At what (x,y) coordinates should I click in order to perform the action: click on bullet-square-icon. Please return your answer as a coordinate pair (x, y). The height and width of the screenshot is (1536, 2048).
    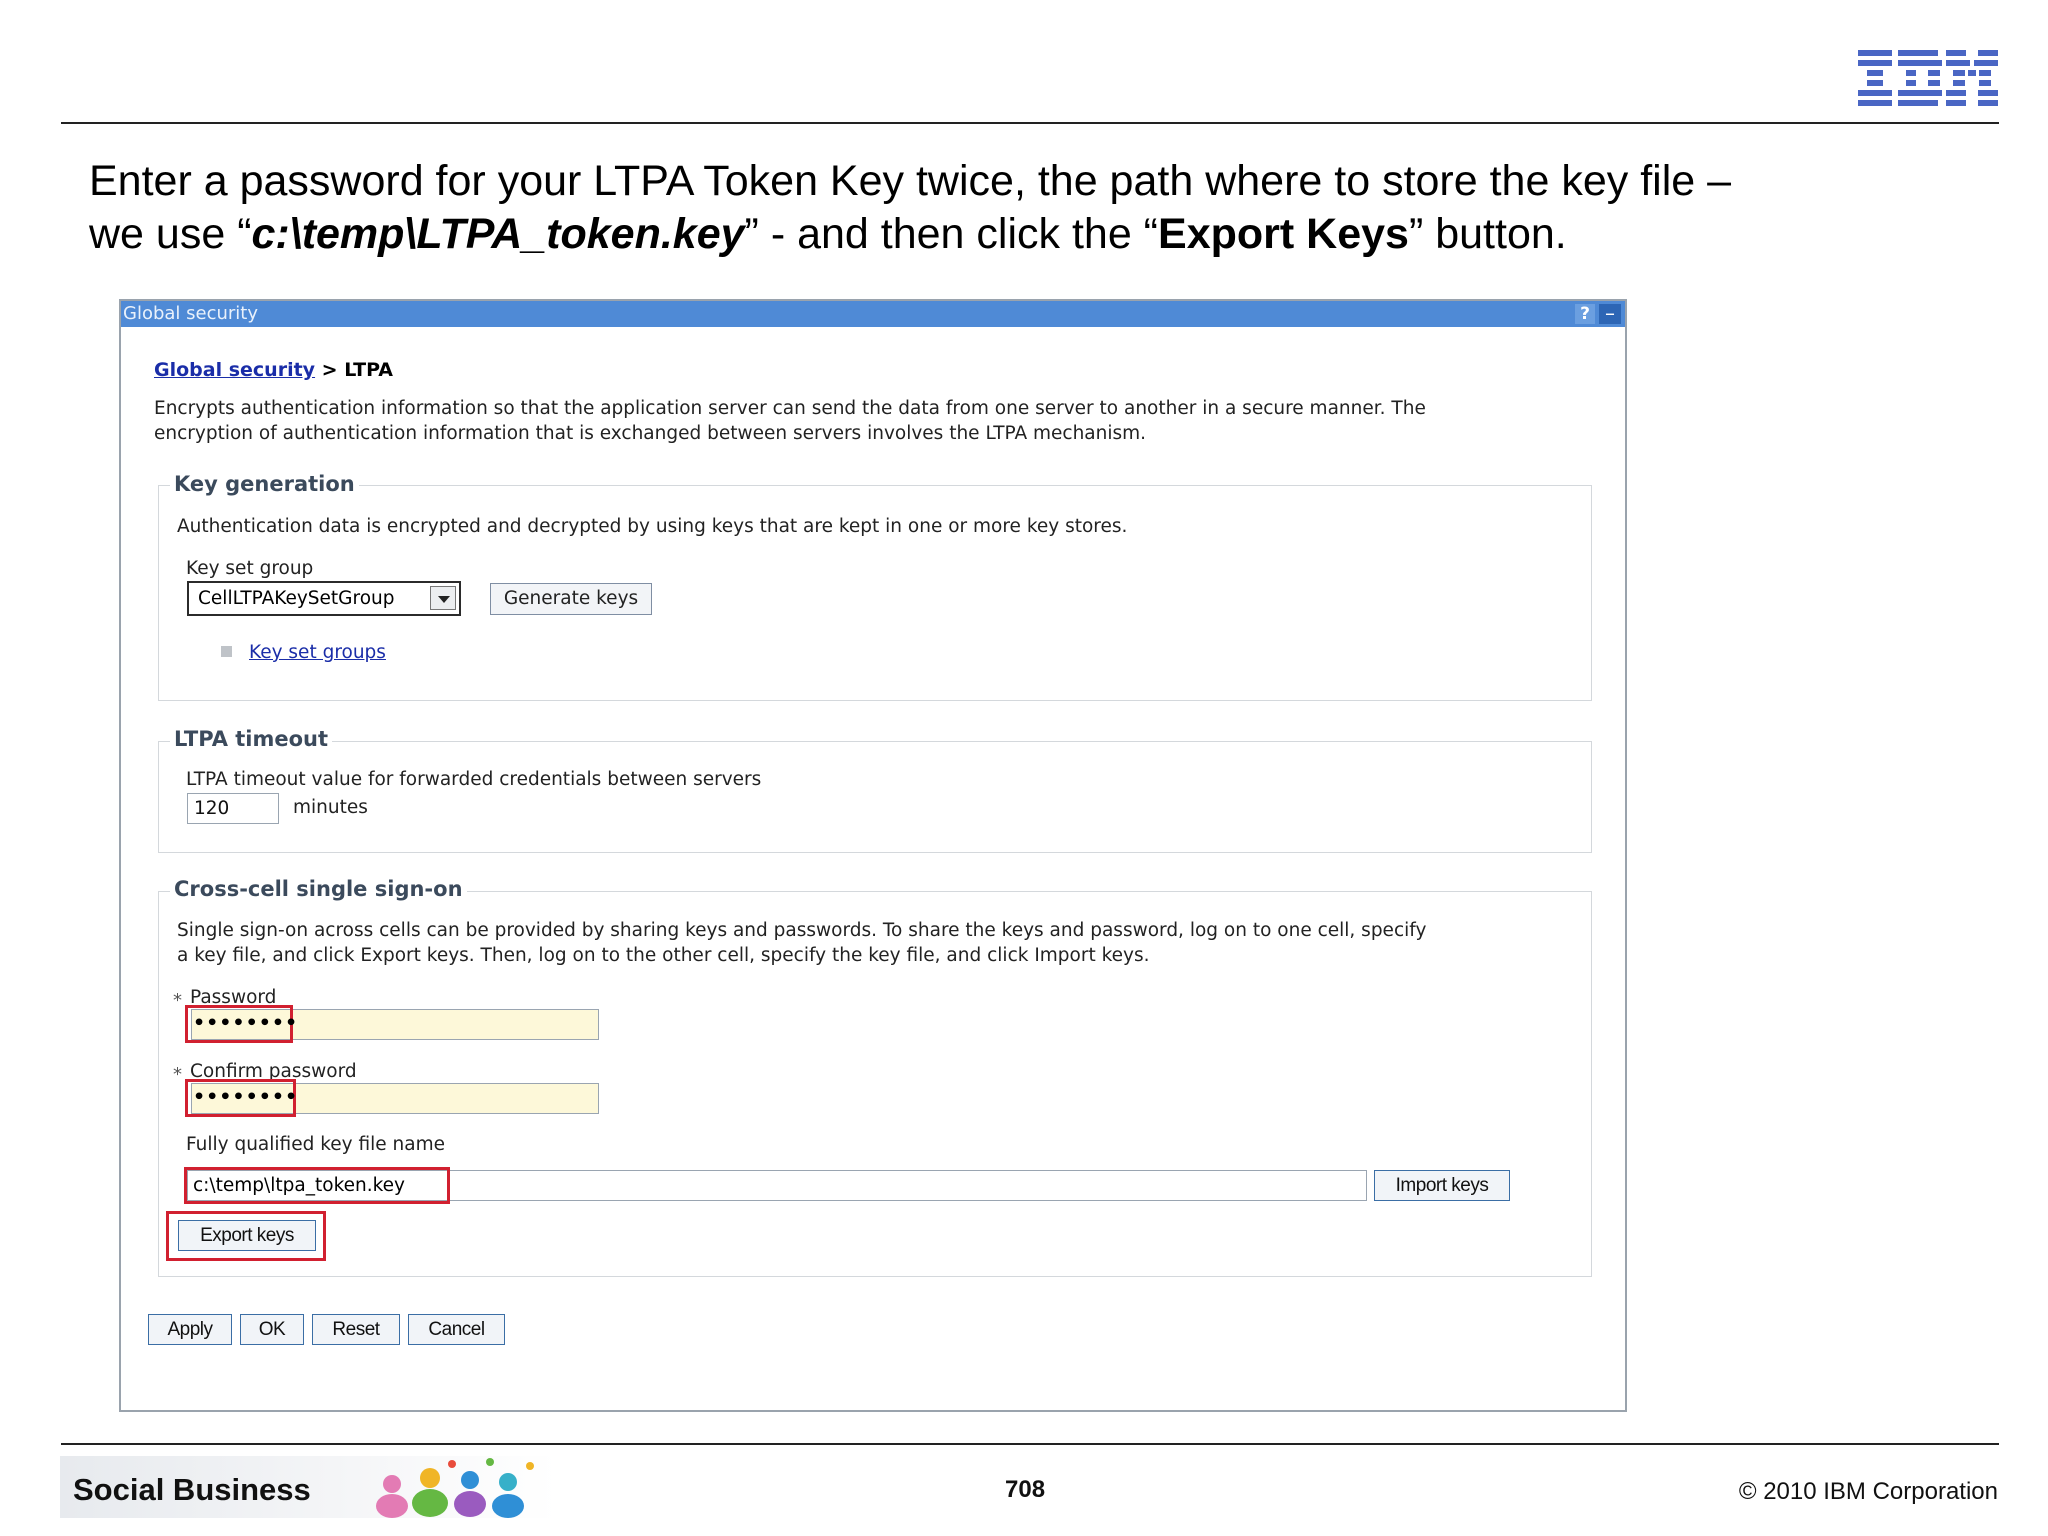
    Looking at the image, I should click on (226, 651).